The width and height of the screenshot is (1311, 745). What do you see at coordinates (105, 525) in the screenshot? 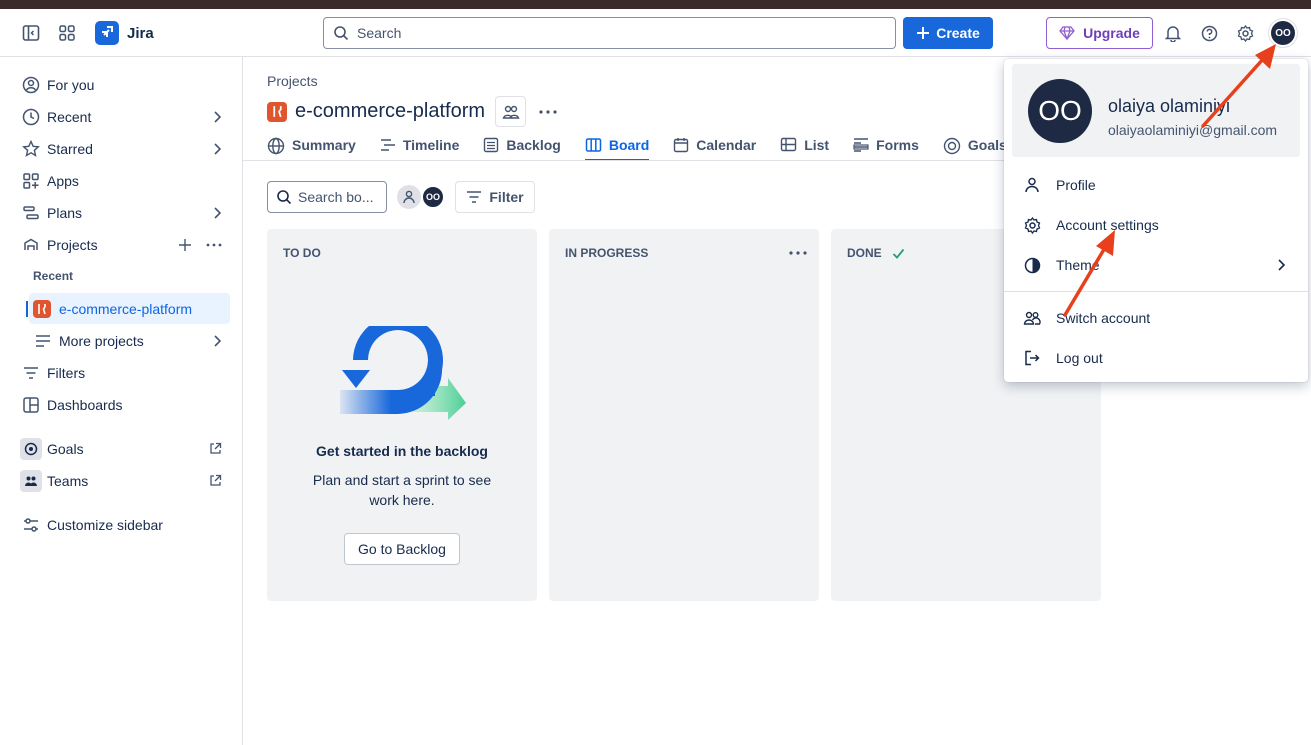
I see `sidebar-item-label: Customize sidebar` at bounding box center [105, 525].